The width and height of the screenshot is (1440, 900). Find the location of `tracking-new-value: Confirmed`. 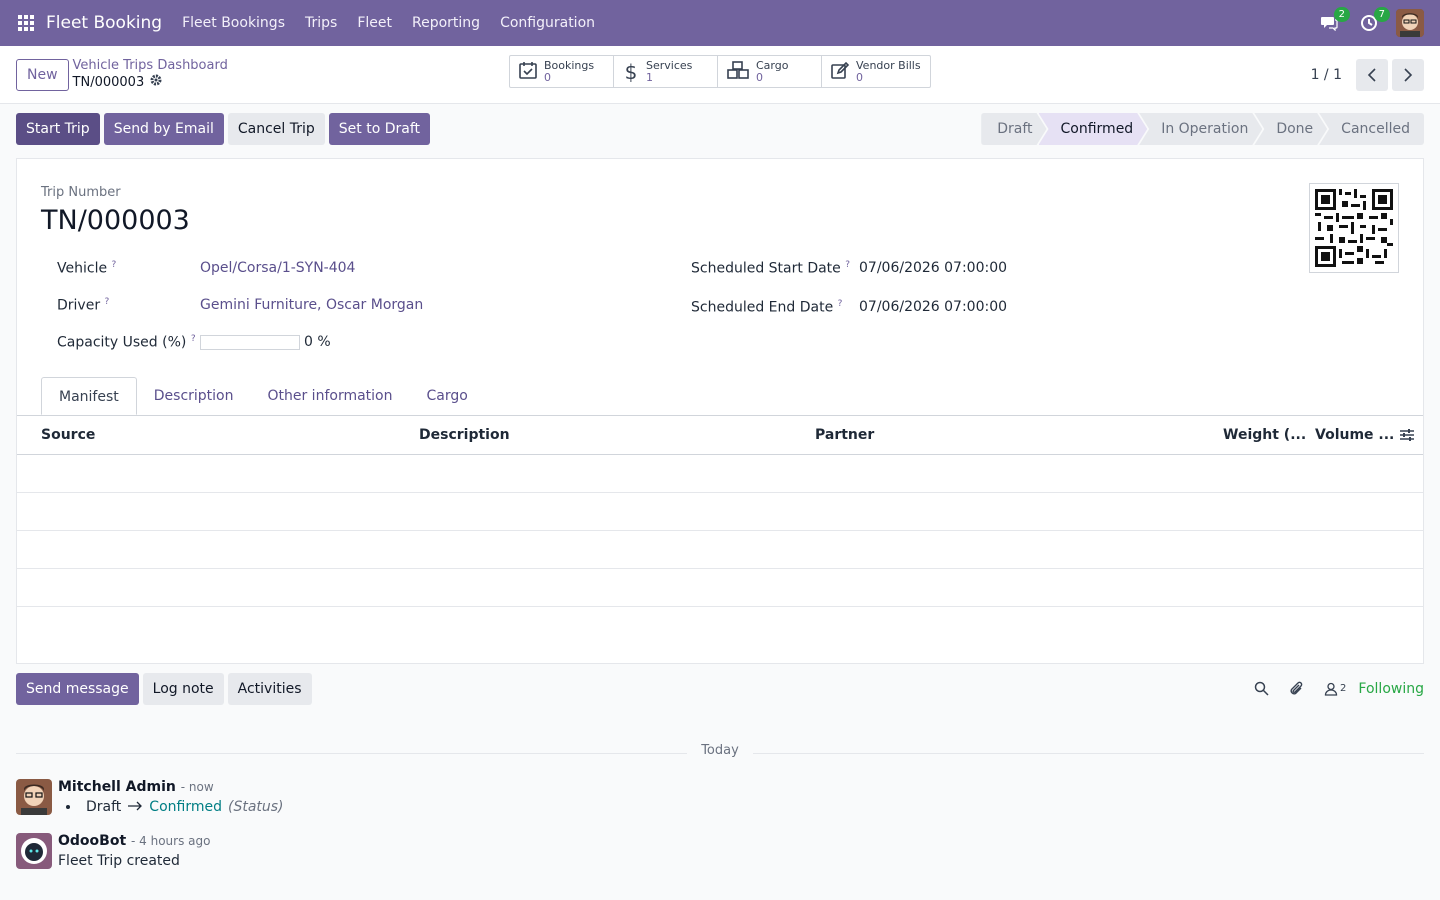

tracking-new-value: Confirmed is located at coordinates (185, 807).